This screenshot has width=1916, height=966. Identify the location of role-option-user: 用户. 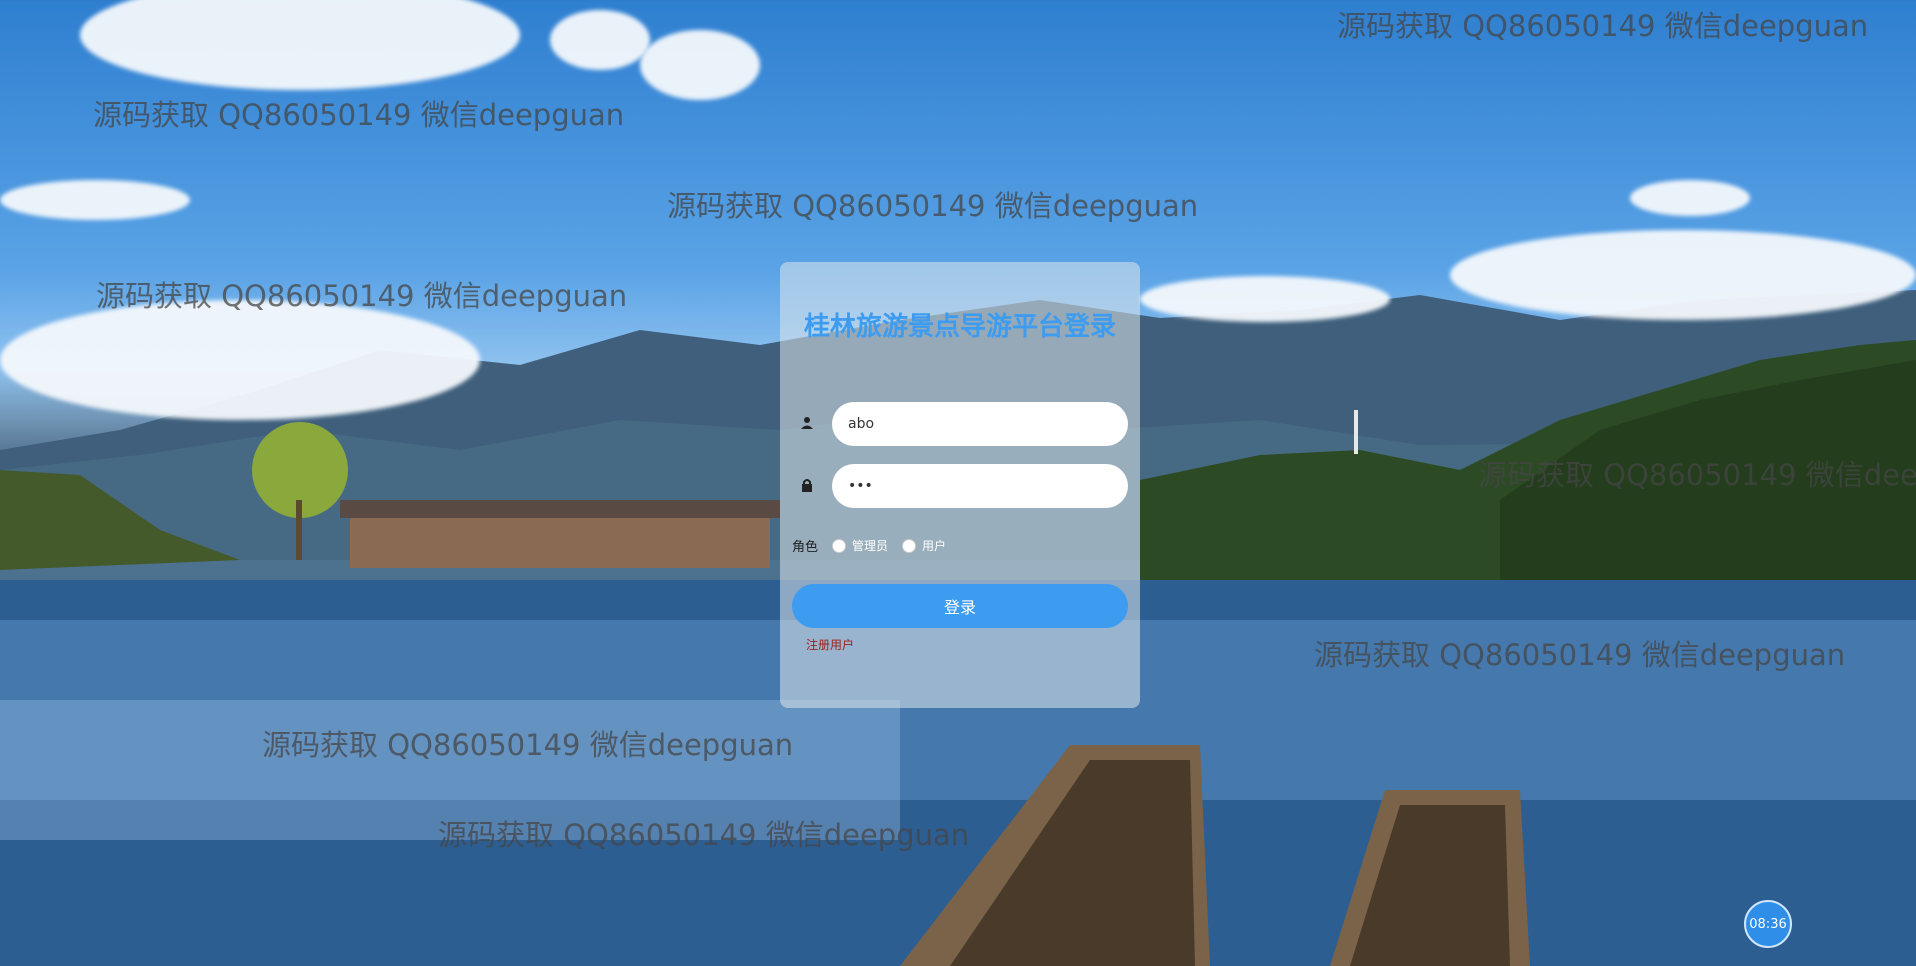
(924, 545).